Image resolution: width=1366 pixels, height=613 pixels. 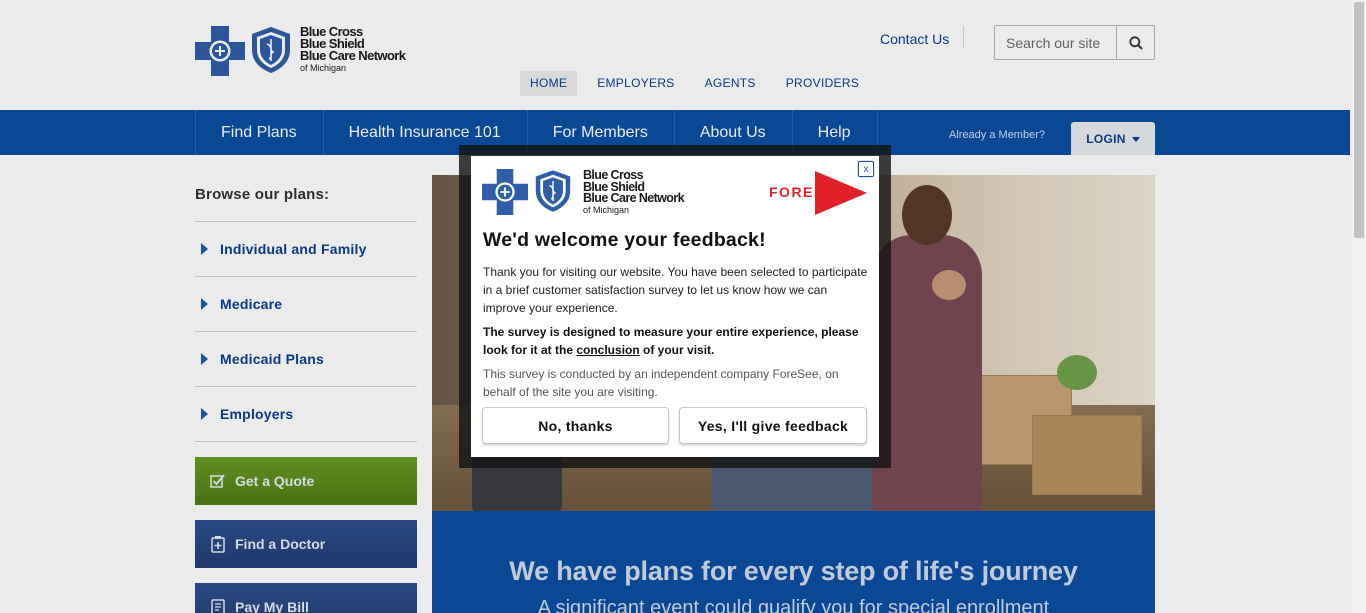 What do you see at coordinates (808, 192) in the screenshot?
I see `foresee-wordmark: FORESEE` at bounding box center [808, 192].